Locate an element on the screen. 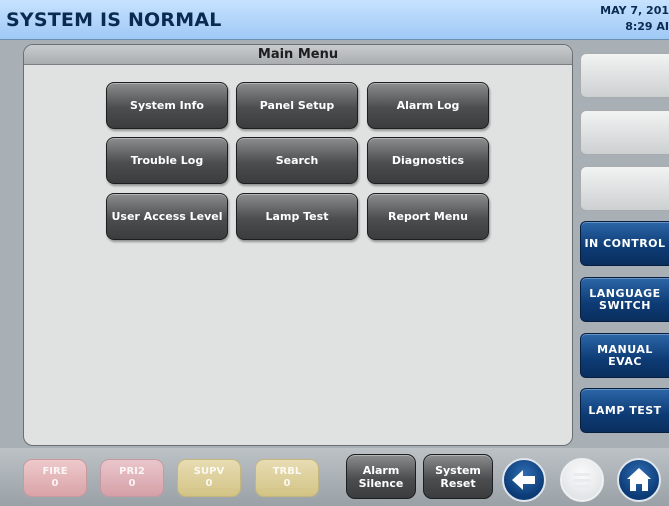 The height and width of the screenshot is (506, 669). report-menu-button: Report Menu is located at coordinates (428, 216).